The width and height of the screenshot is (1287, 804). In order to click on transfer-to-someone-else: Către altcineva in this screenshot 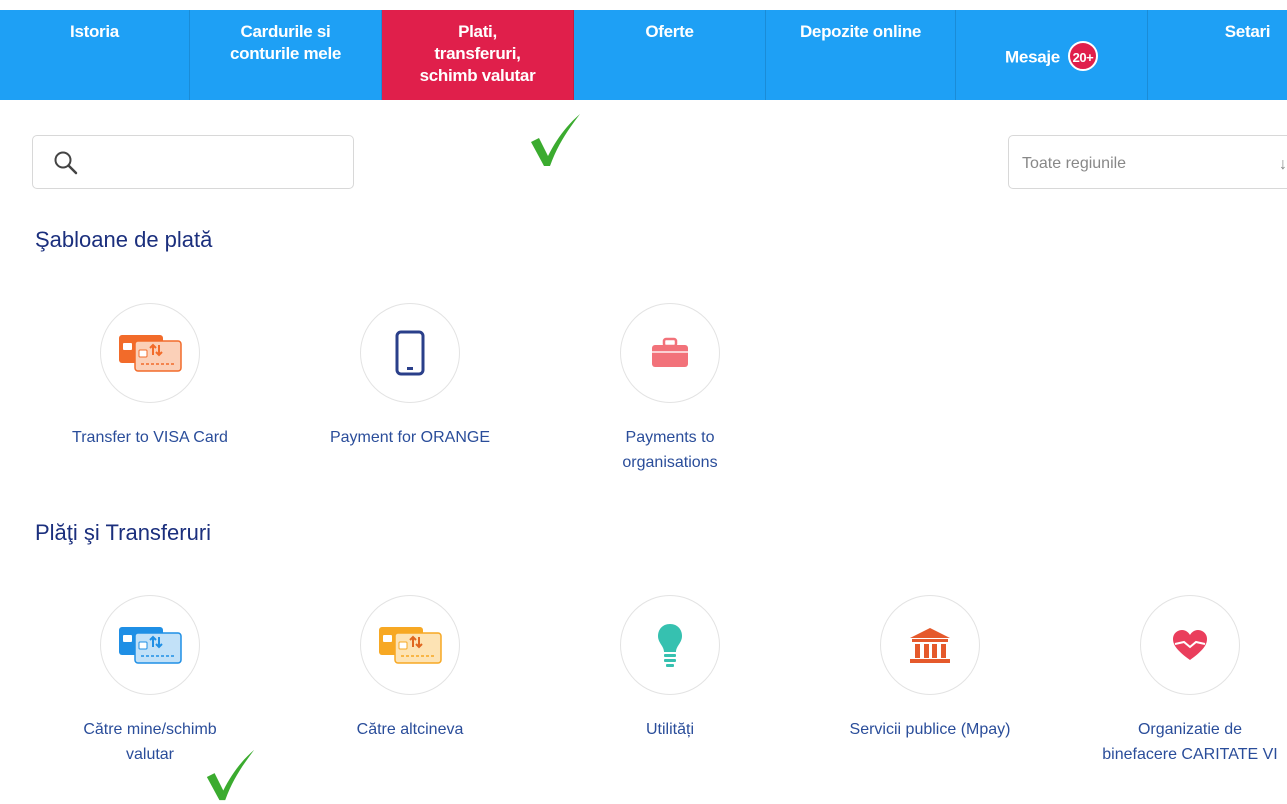, I will do `click(410, 668)`.